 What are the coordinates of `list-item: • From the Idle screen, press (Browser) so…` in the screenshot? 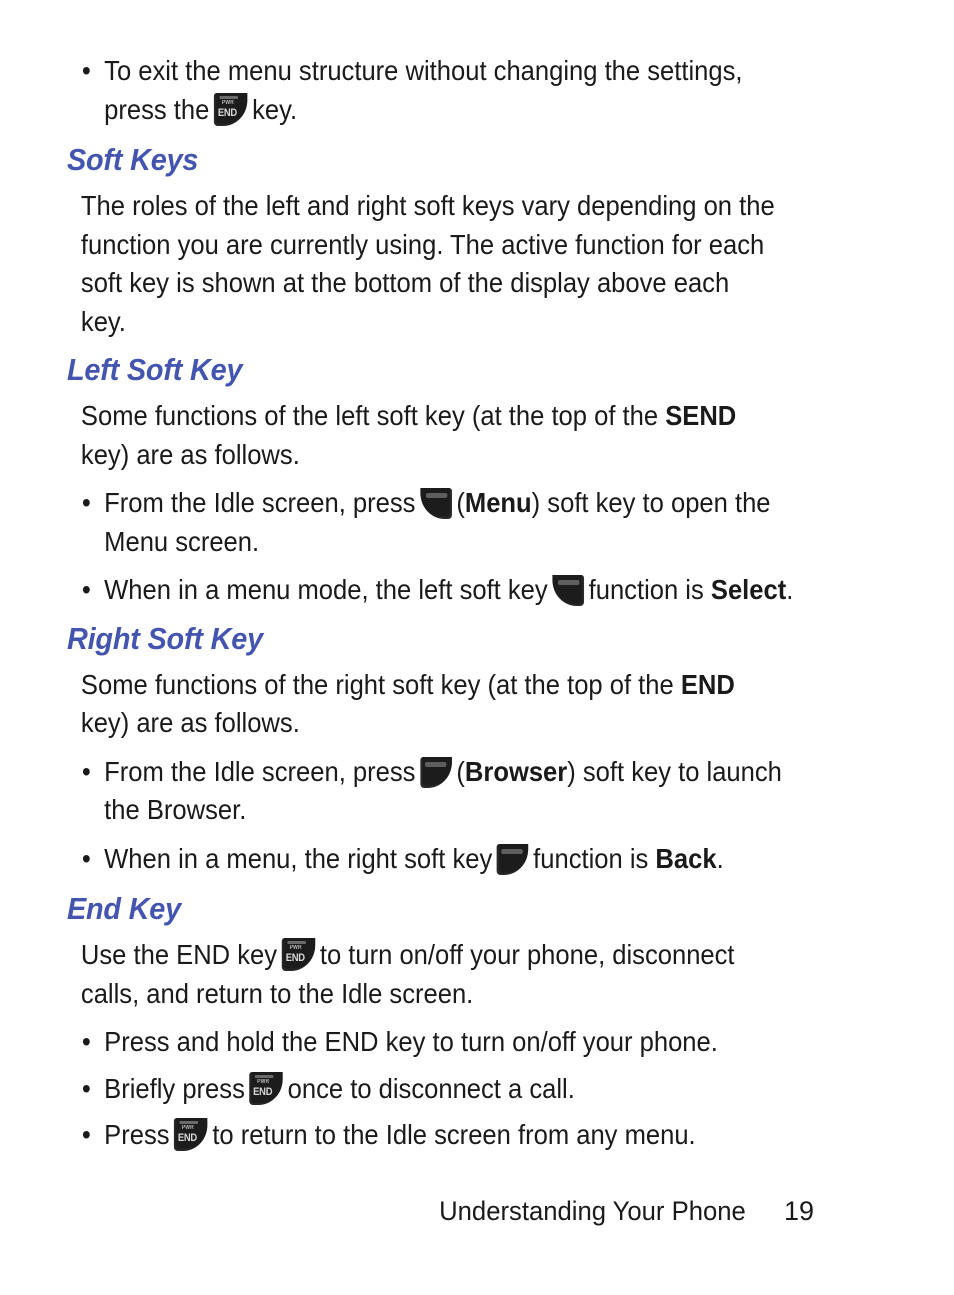 It's located at (418, 791).